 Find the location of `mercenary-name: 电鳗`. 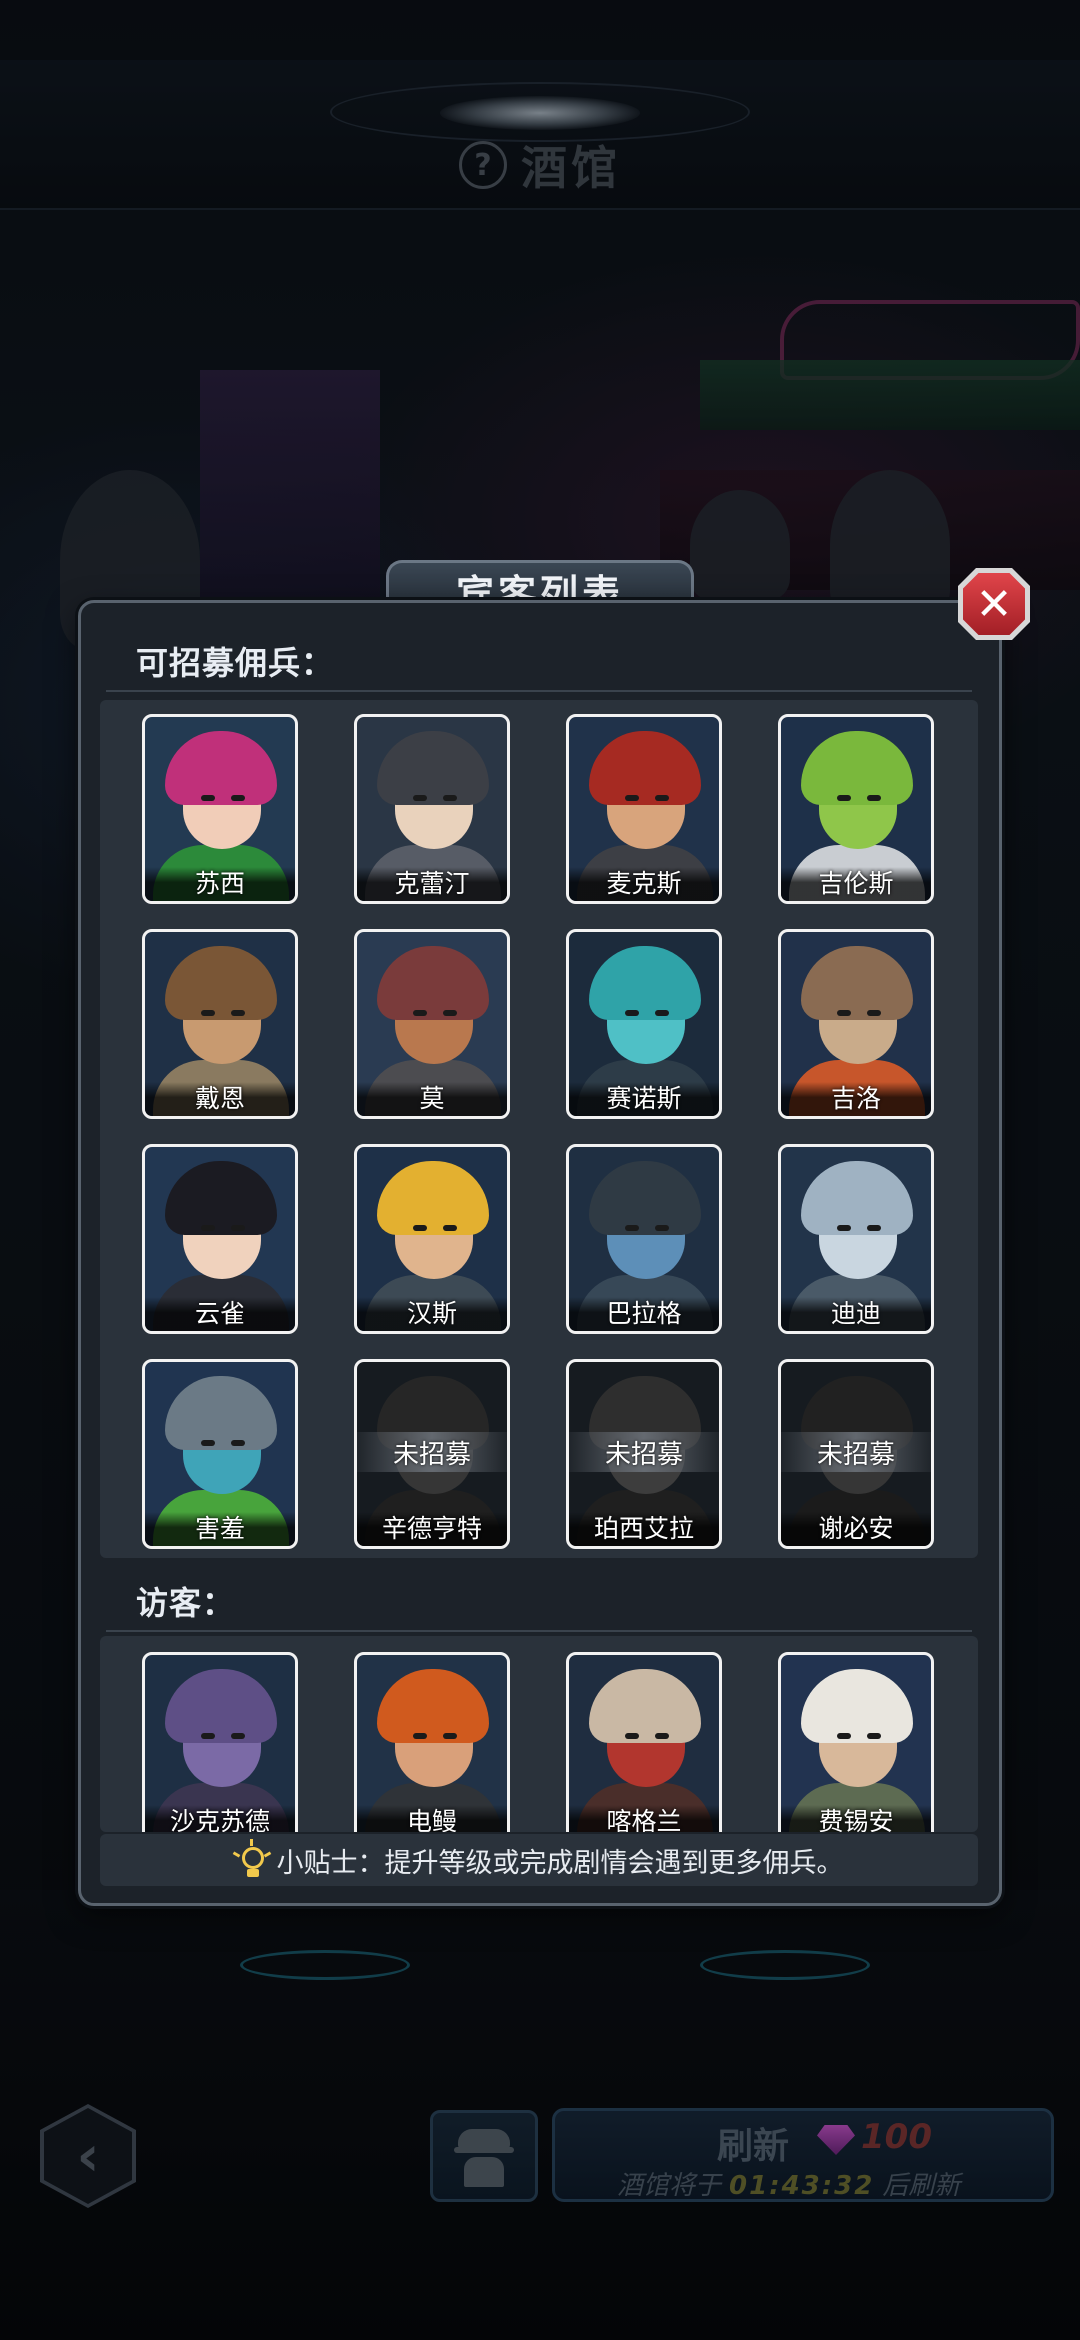

mercenary-name: 电鳗 is located at coordinates (431, 1819).